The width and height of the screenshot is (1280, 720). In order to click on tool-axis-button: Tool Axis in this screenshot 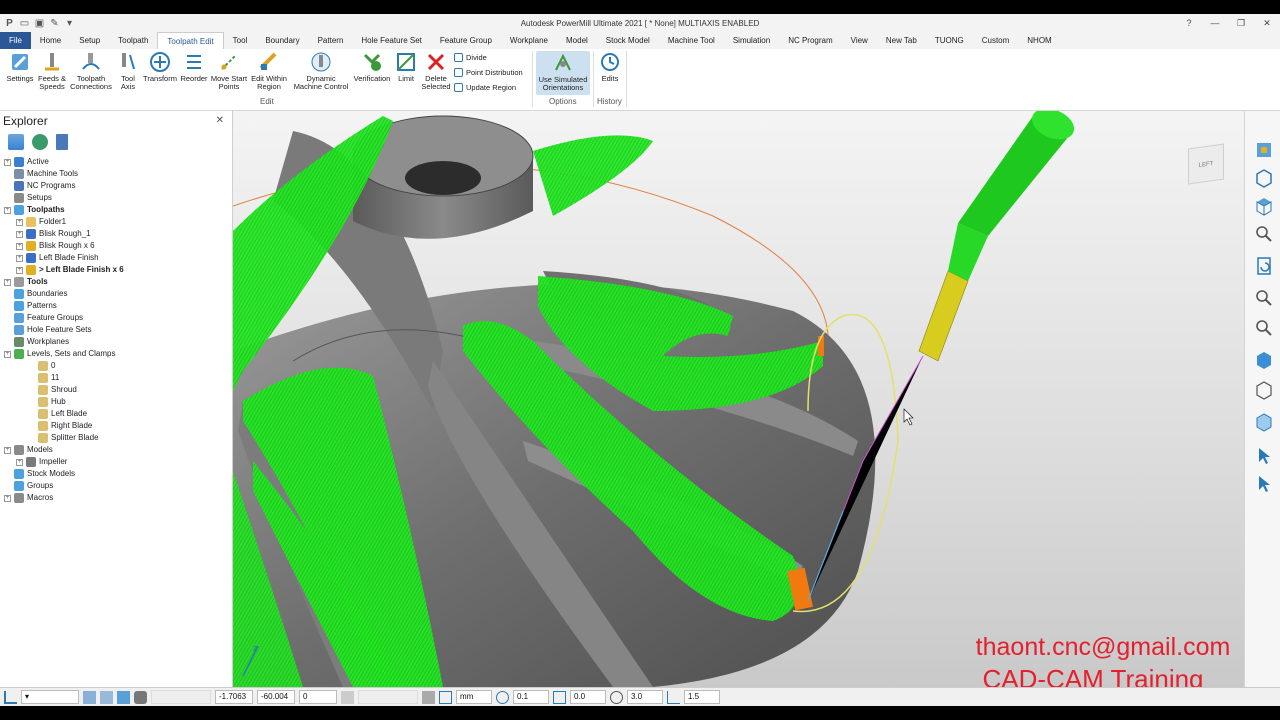, I will do `click(128, 71)`.